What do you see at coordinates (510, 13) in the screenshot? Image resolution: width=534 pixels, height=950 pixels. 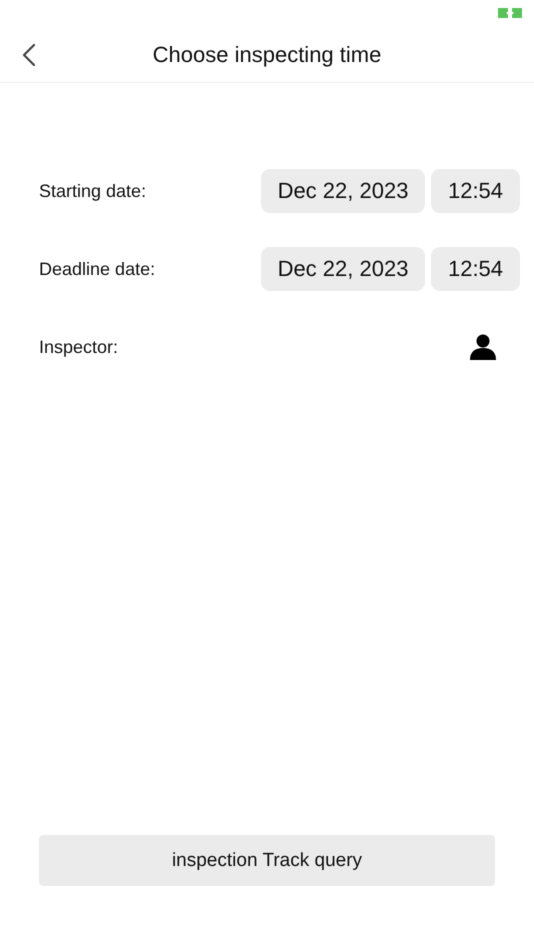 I see `status-icon` at bounding box center [510, 13].